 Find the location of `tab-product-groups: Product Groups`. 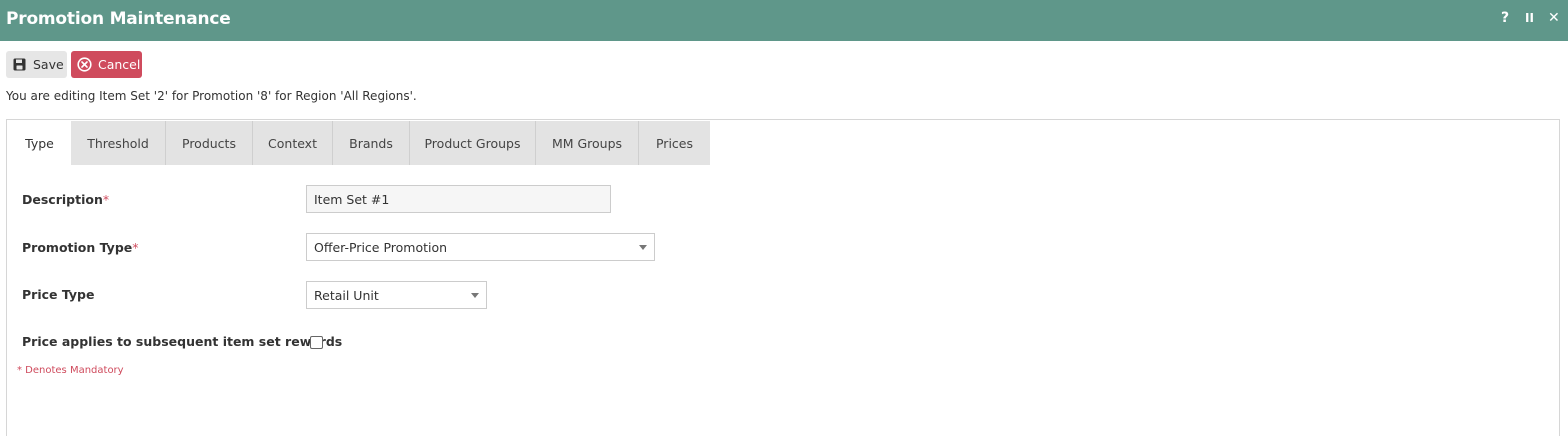

tab-product-groups: Product Groups is located at coordinates (473, 143).